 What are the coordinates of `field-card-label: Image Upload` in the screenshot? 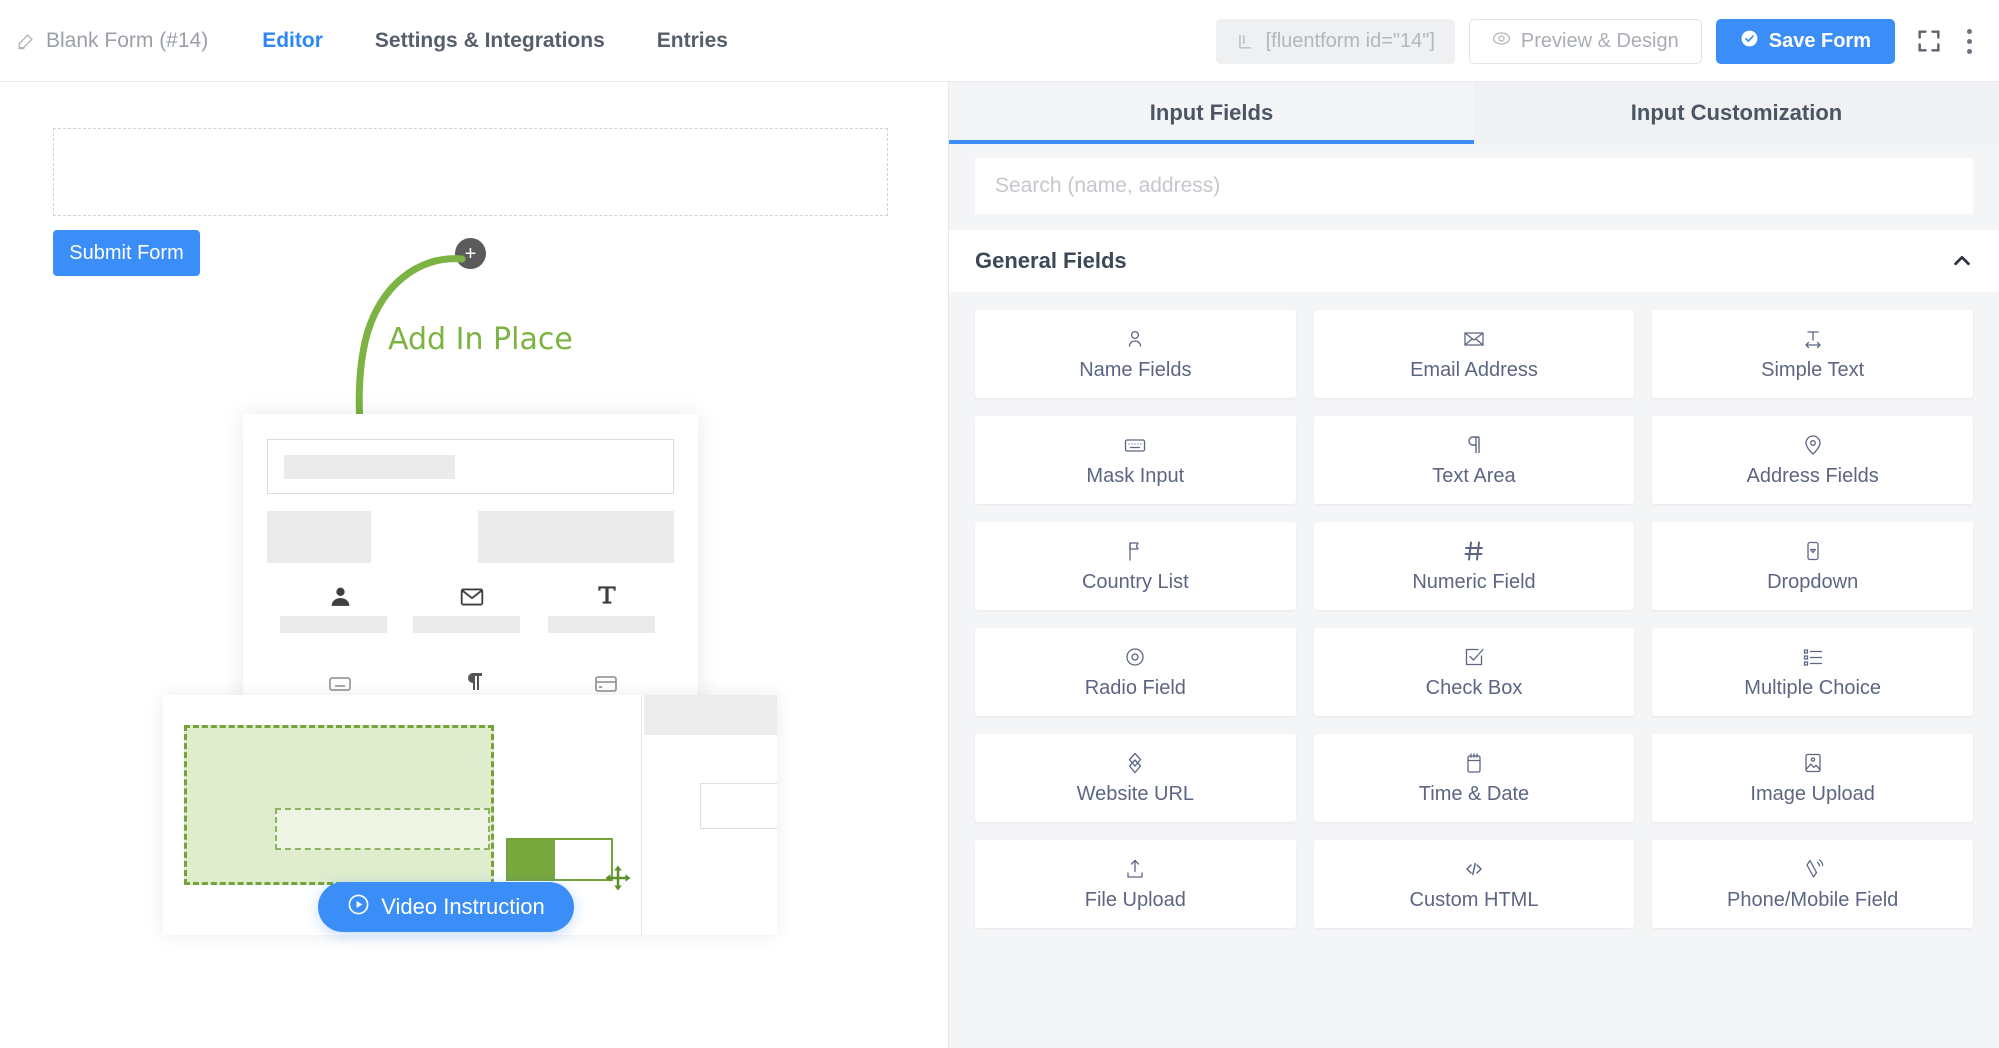 It's located at (1812, 794).